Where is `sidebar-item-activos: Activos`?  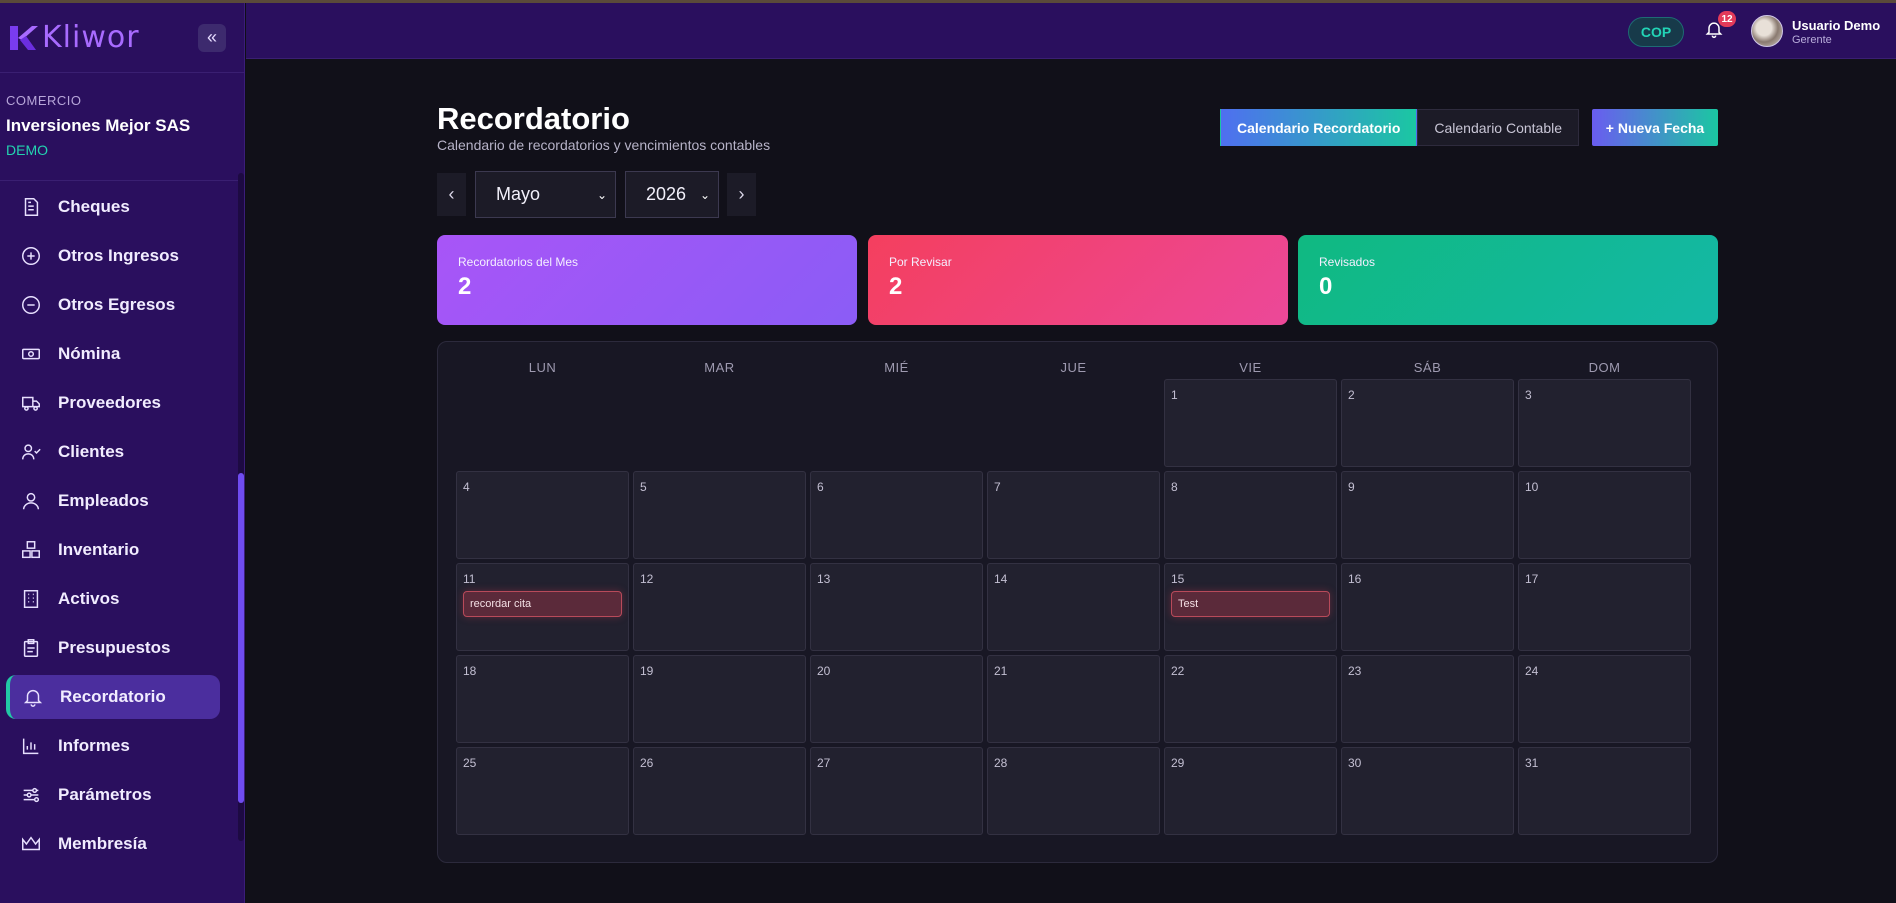 sidebar-item-activos: Activos is located at coordinates (113, 599).